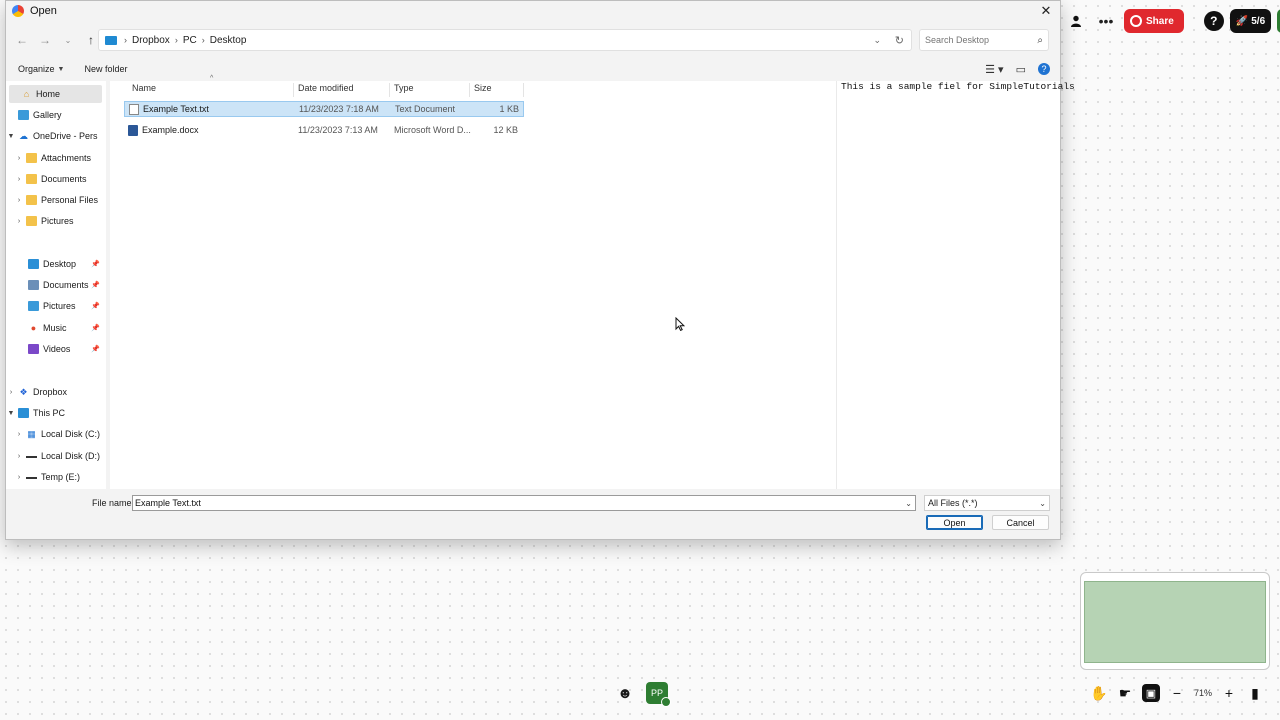  I want to click on search-box: ⌕, so click(984, 40).